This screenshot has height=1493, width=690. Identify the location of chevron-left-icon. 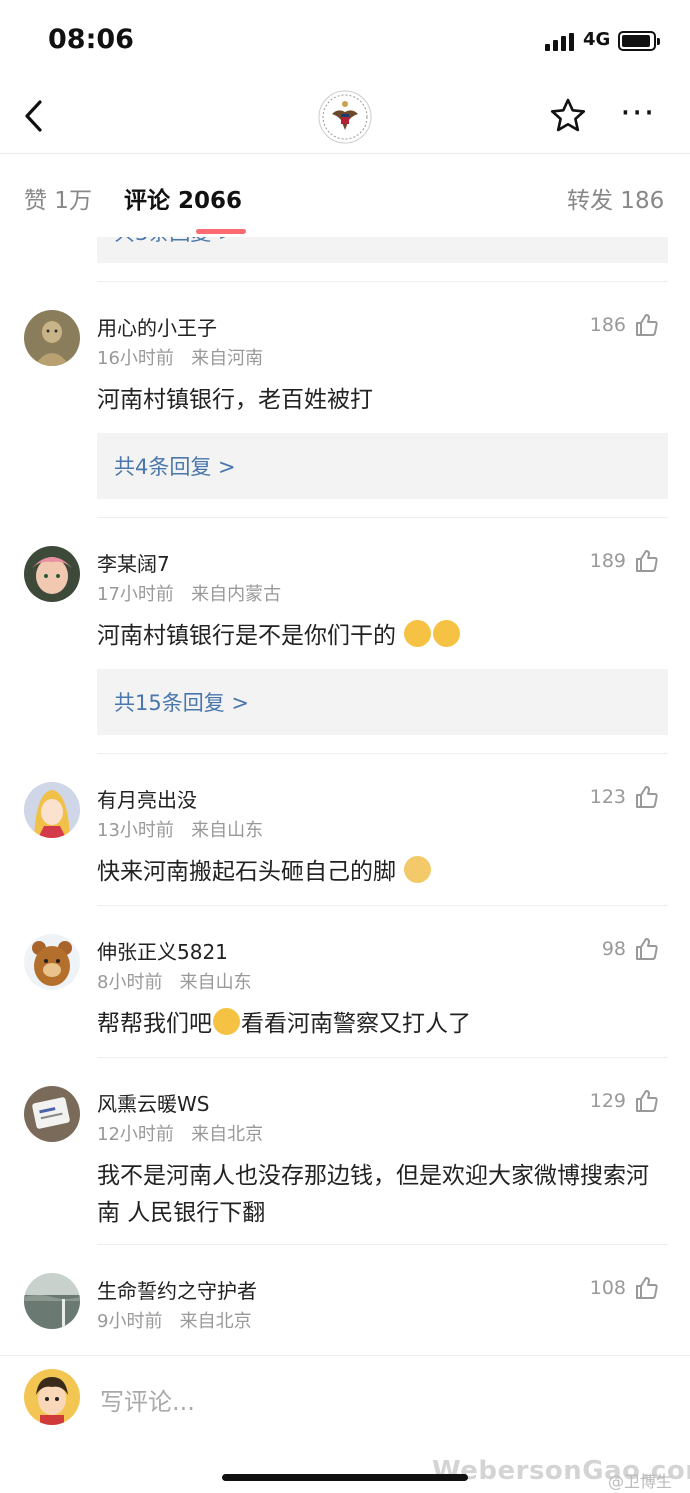
(36, 116).